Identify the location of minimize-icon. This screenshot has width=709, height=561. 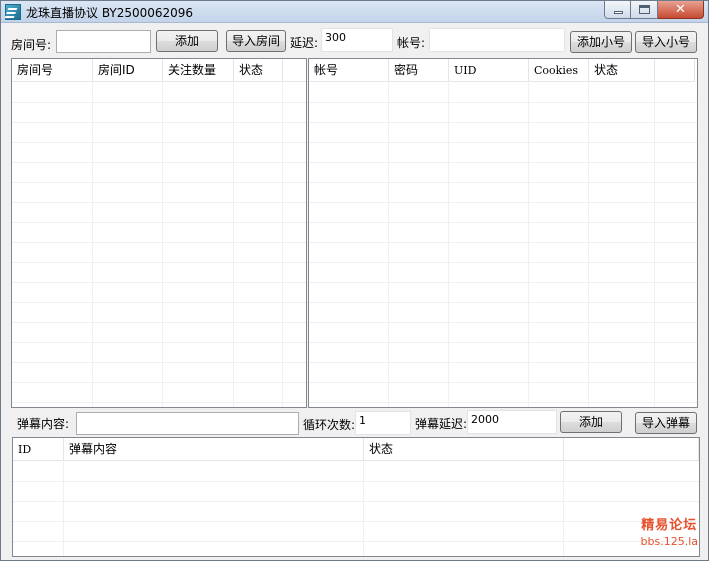
(618, 12).